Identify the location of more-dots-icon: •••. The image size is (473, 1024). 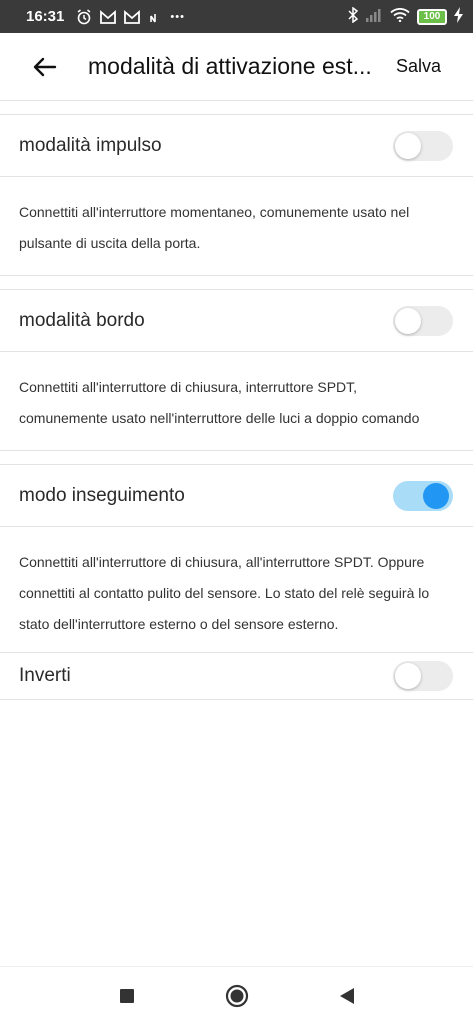
(177, 16).